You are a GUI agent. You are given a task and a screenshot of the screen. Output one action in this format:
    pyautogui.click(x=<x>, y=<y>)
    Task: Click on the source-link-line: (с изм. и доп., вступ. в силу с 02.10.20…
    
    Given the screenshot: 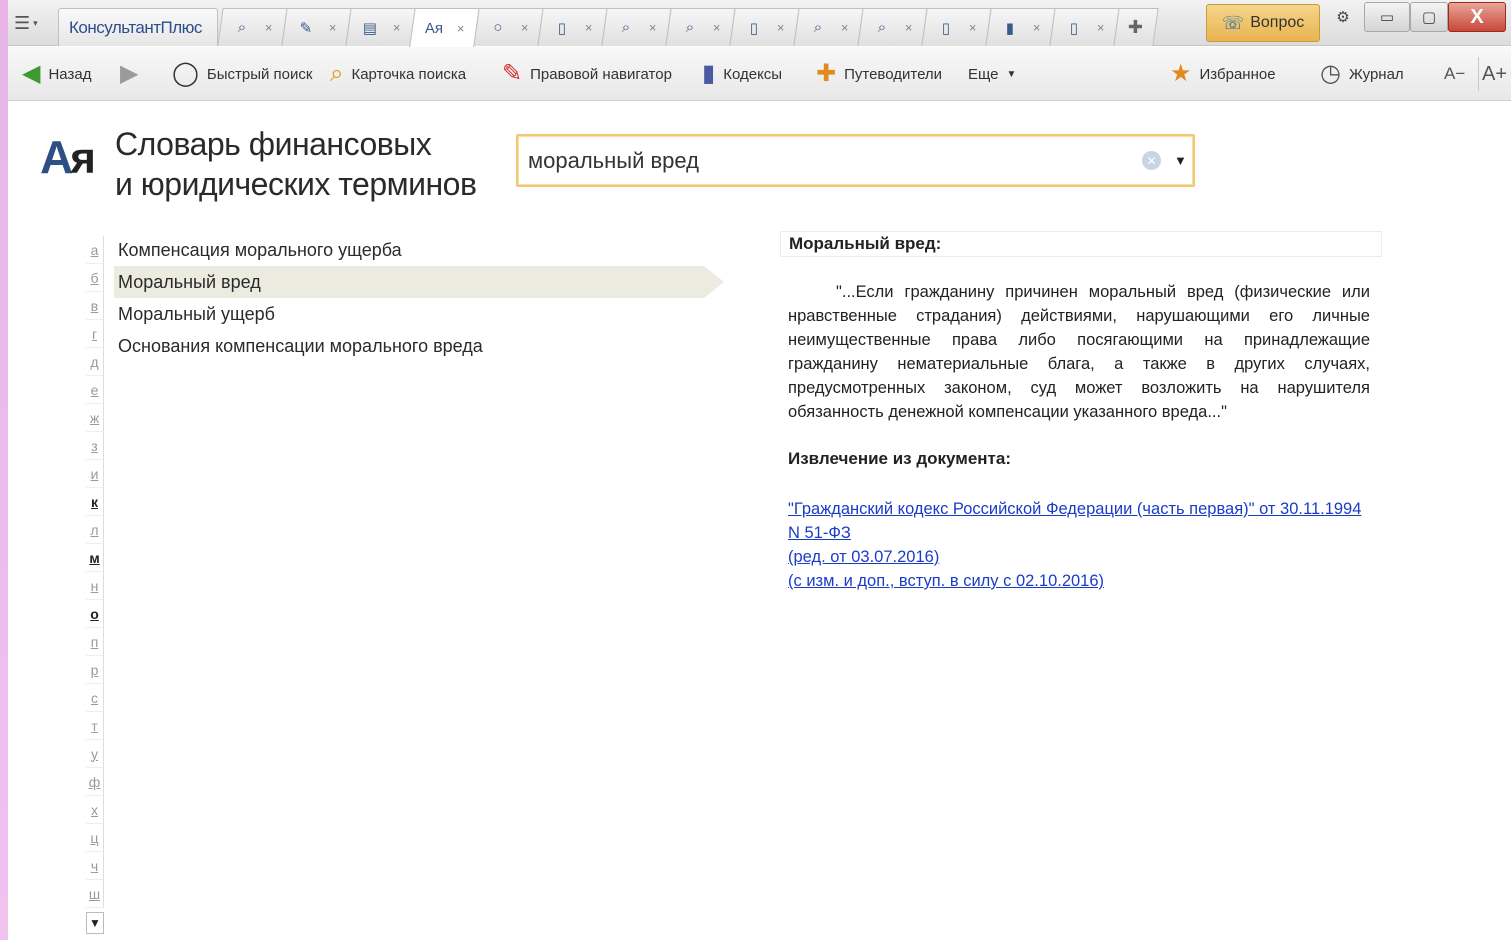 What is the action you would take?
    pyautogui.click(x=1083, y=581)
    